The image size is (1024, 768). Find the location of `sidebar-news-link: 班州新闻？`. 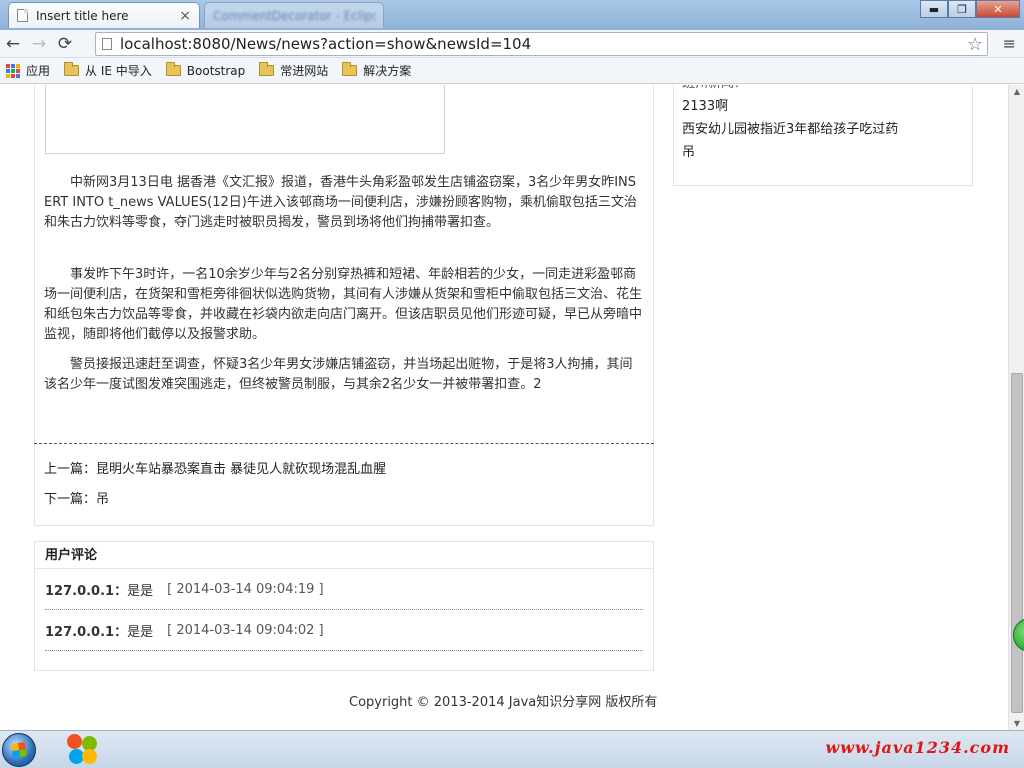

sidebar-news-link: 班州新闻？ is located at coordinates (790, 90).